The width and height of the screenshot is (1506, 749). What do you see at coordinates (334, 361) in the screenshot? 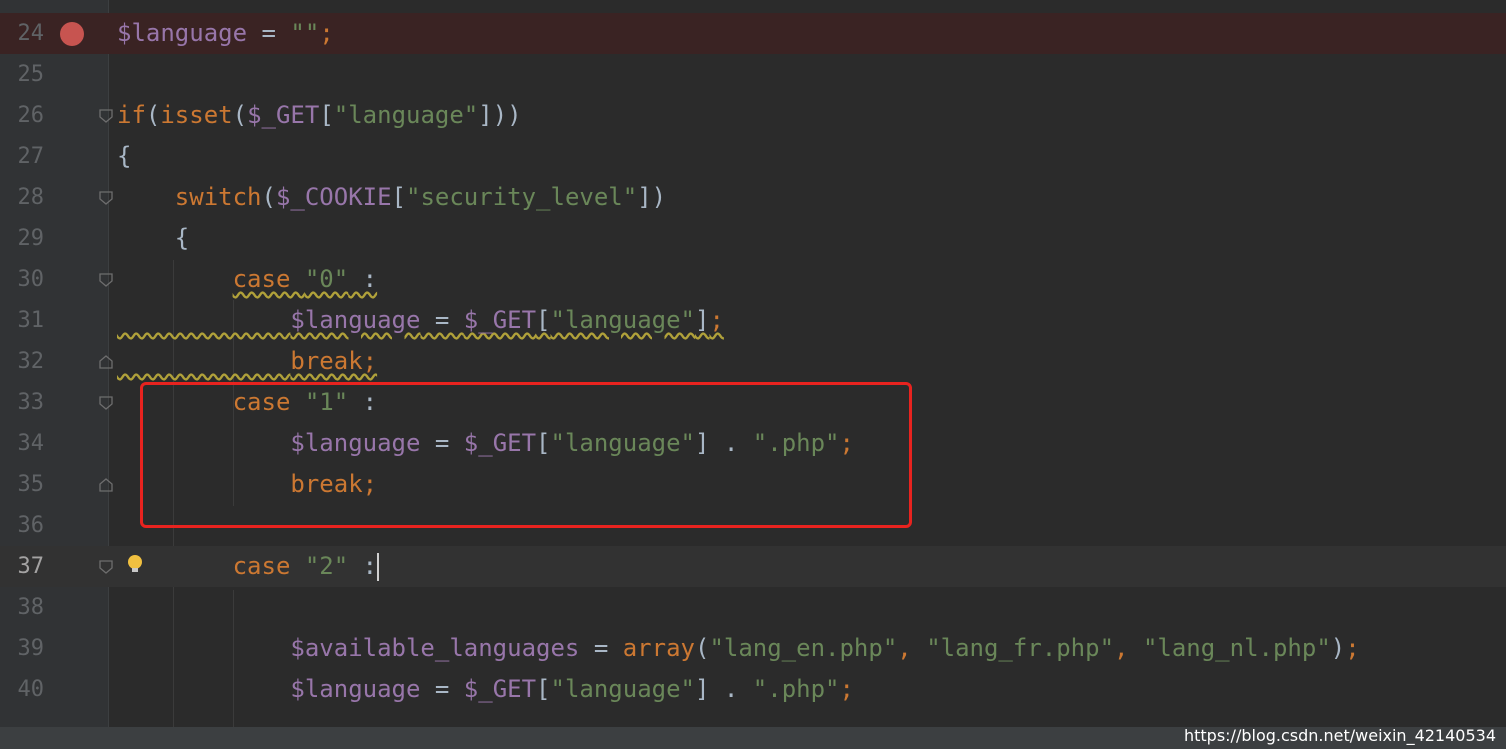
I see `code-token: break;` at bounding box center [334, 361].